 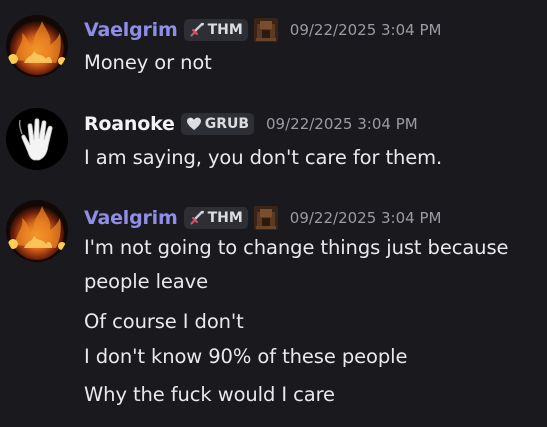 I want to click on message-text: Why the fuck would I care, so click(x=209, y=394).